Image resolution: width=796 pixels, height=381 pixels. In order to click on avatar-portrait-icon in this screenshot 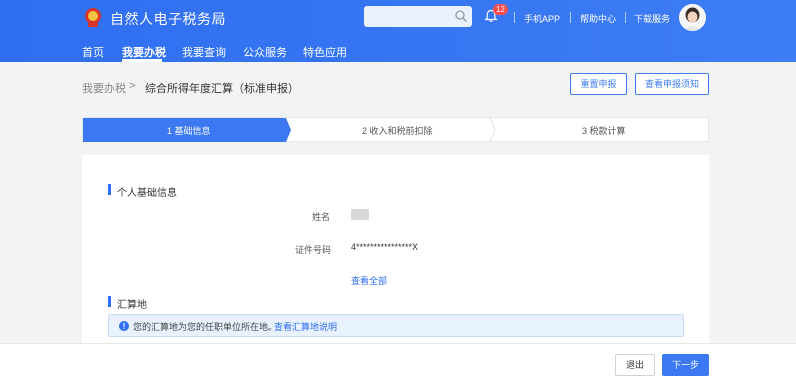, I will do `click(692, 17)`.